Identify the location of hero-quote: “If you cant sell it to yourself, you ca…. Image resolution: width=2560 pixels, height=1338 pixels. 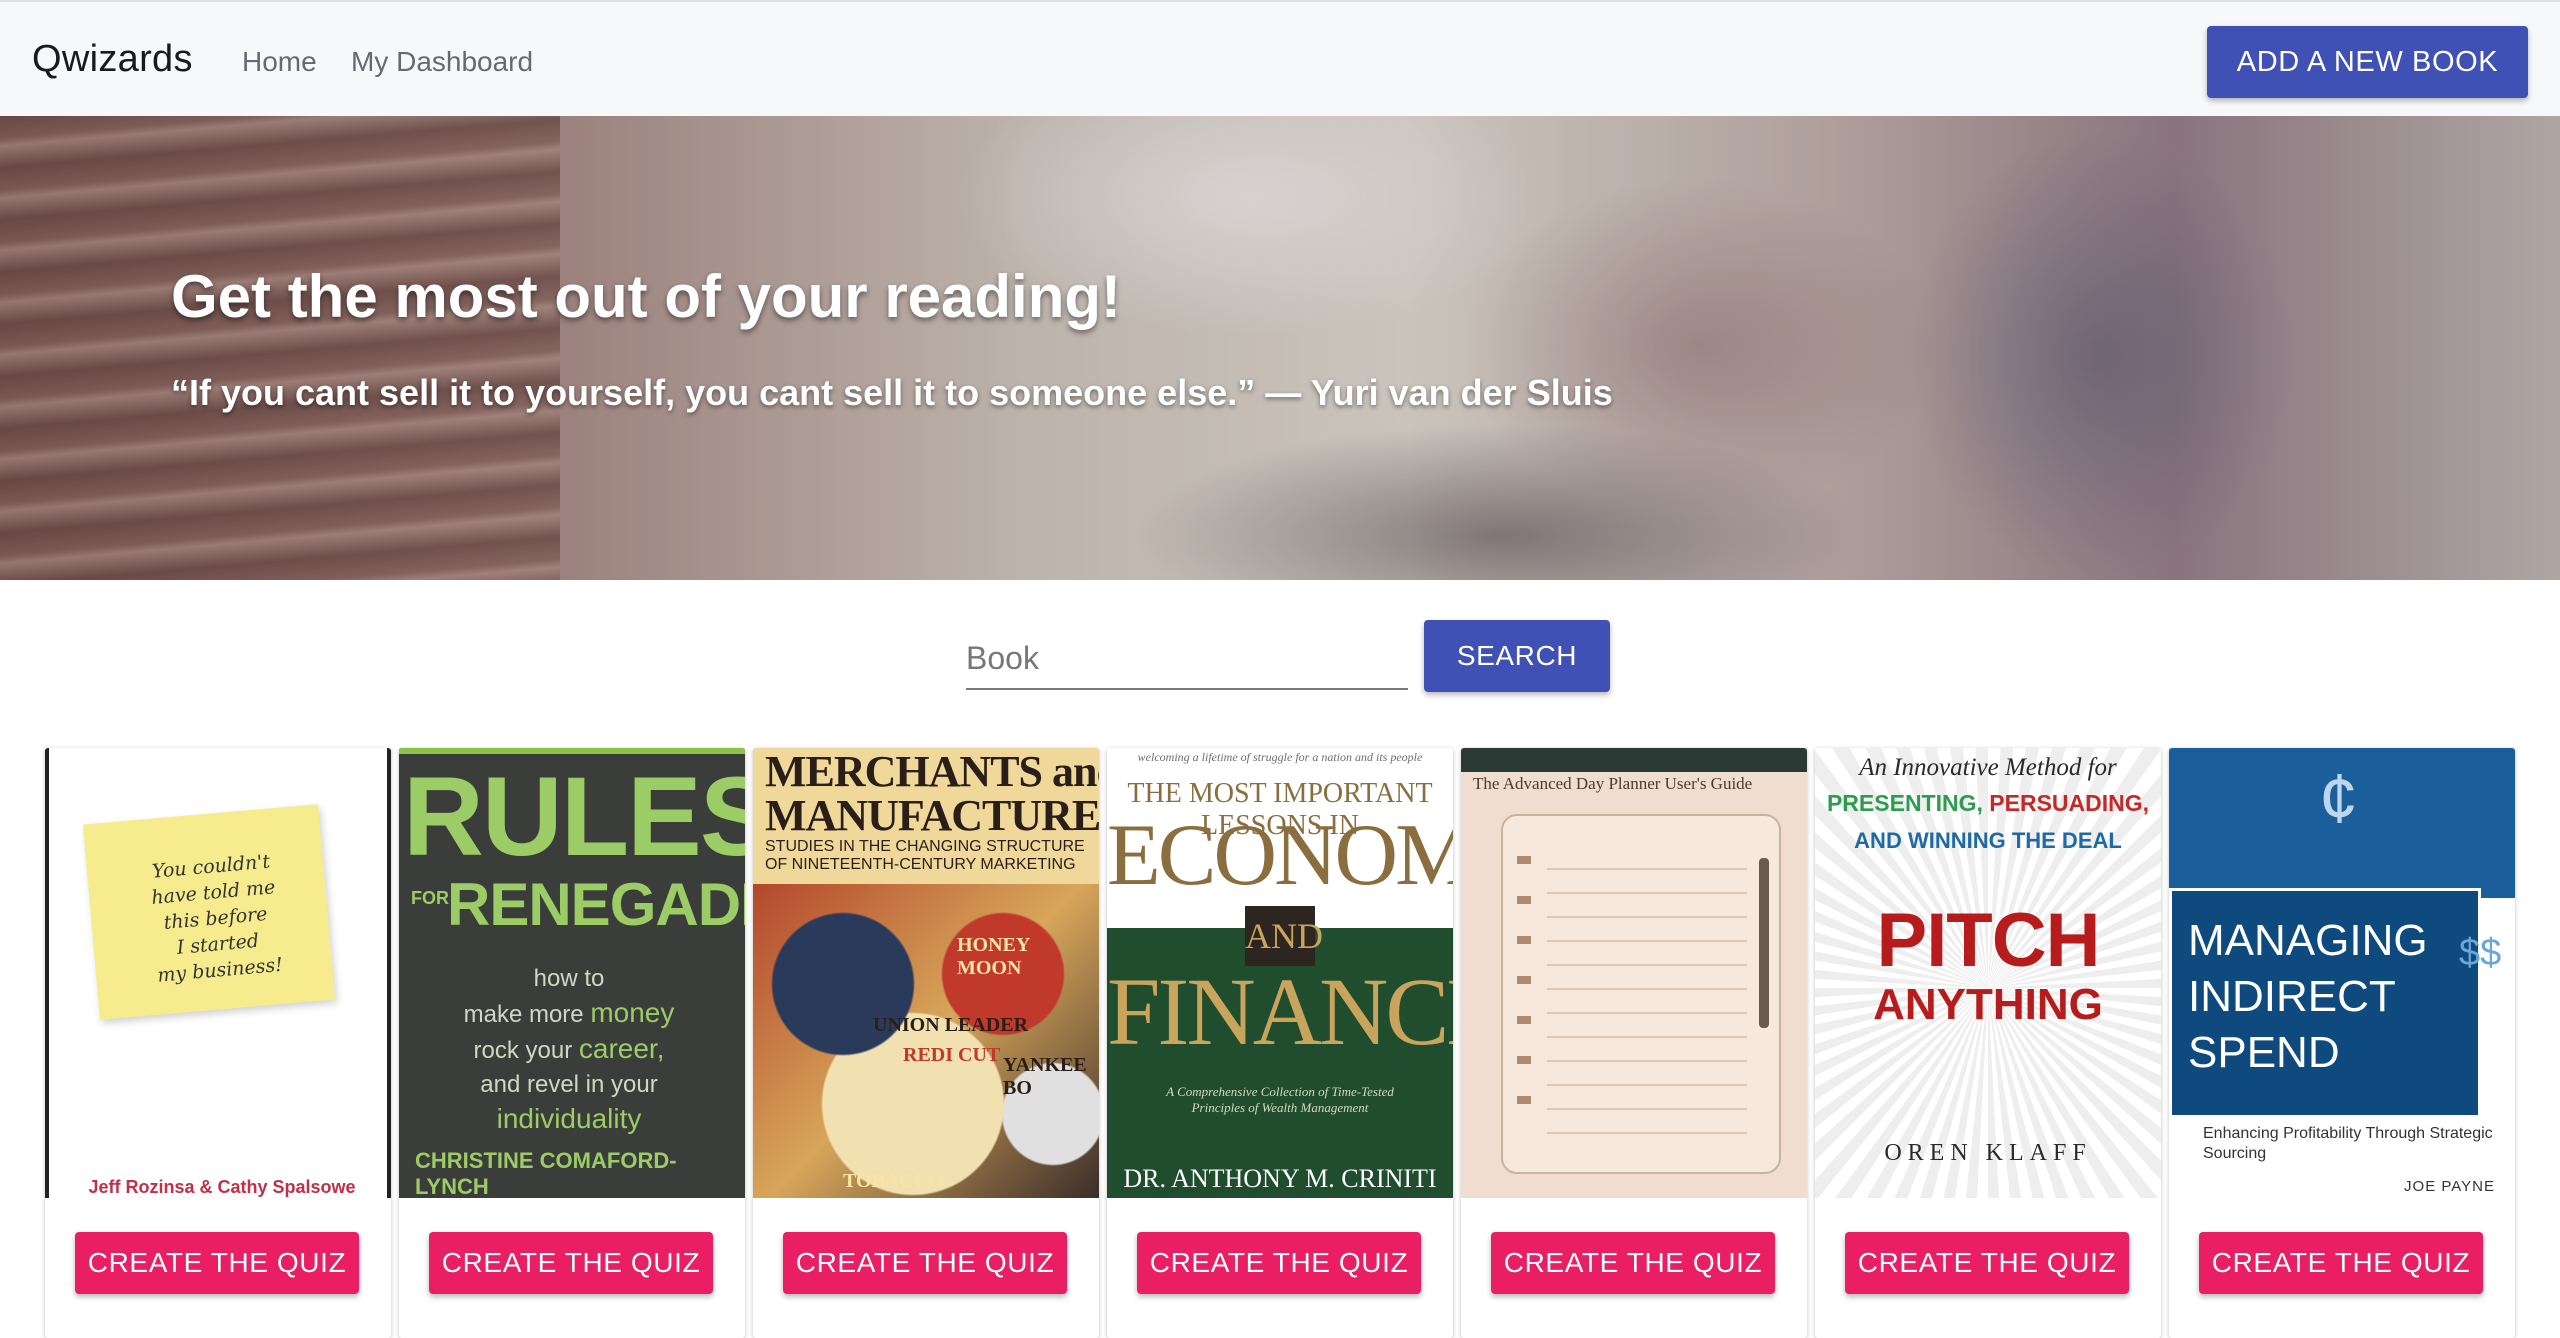
(892, 392).